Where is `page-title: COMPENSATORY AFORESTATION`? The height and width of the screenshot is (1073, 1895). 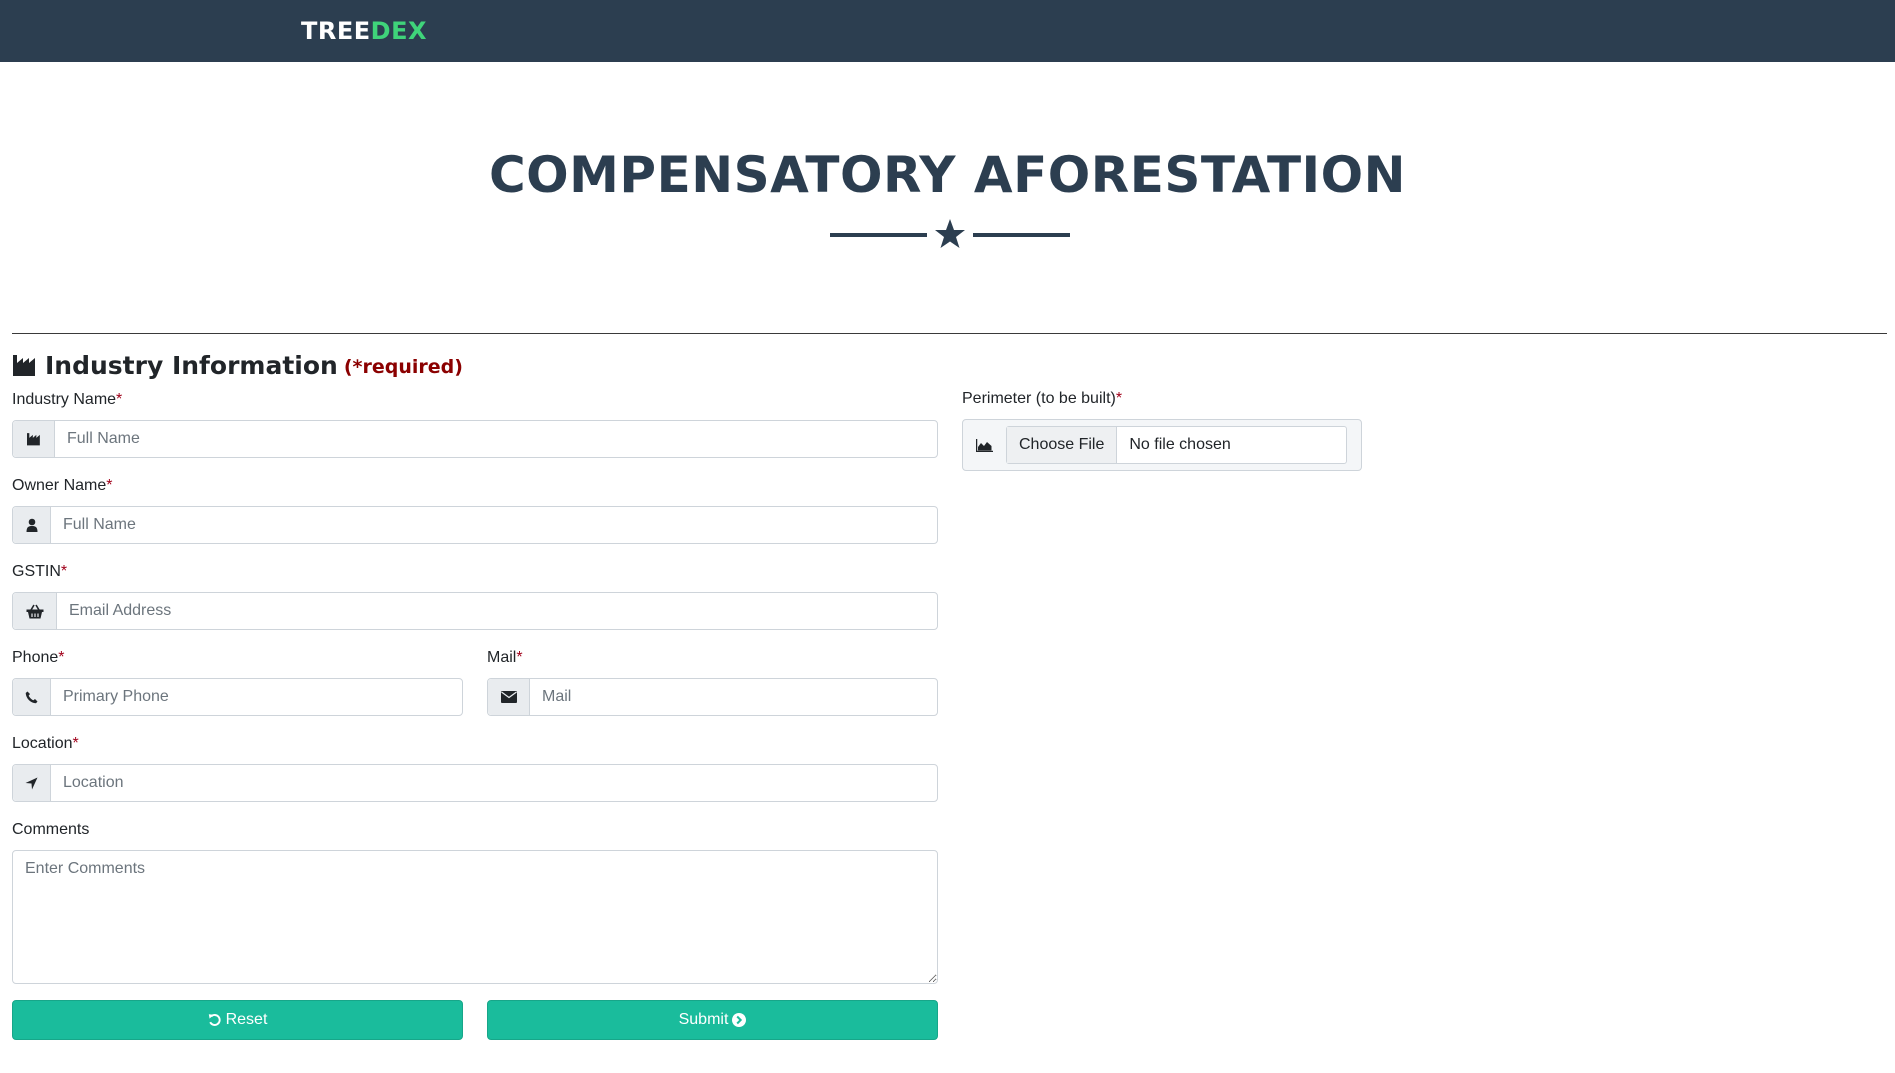 page-title: COMPENSATORY AFORESTATION is located at coordinates (947, 175).